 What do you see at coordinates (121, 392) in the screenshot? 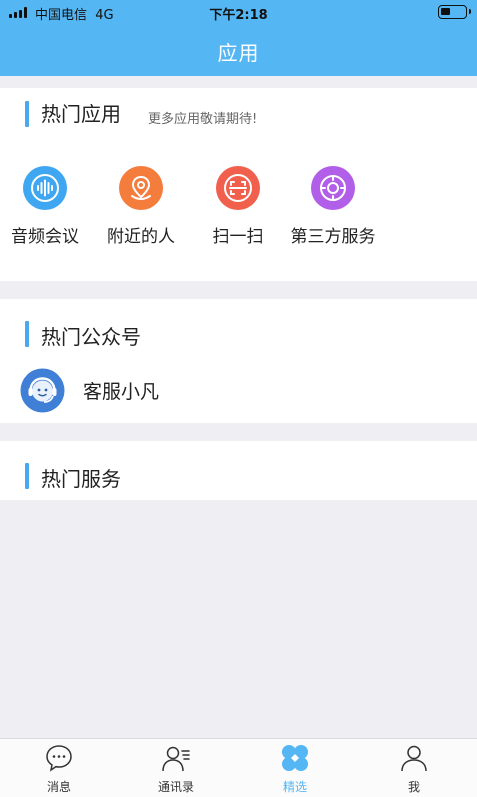
I see `official-account-name: 客服小凡` at bounding box center [121, 392].